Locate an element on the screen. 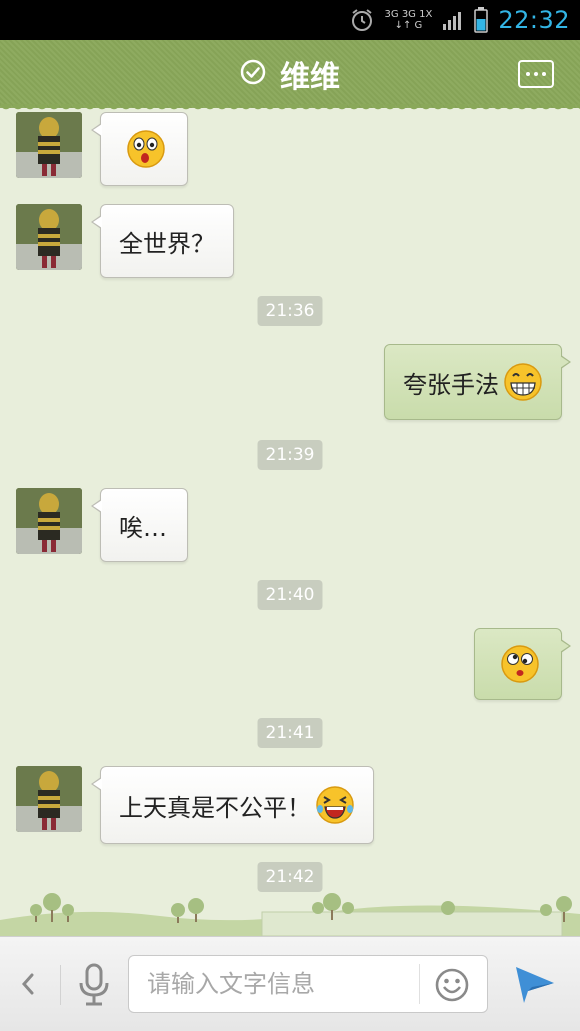 The image size is (580, 1031). microphone-icon is located at coordinates (94, 985).